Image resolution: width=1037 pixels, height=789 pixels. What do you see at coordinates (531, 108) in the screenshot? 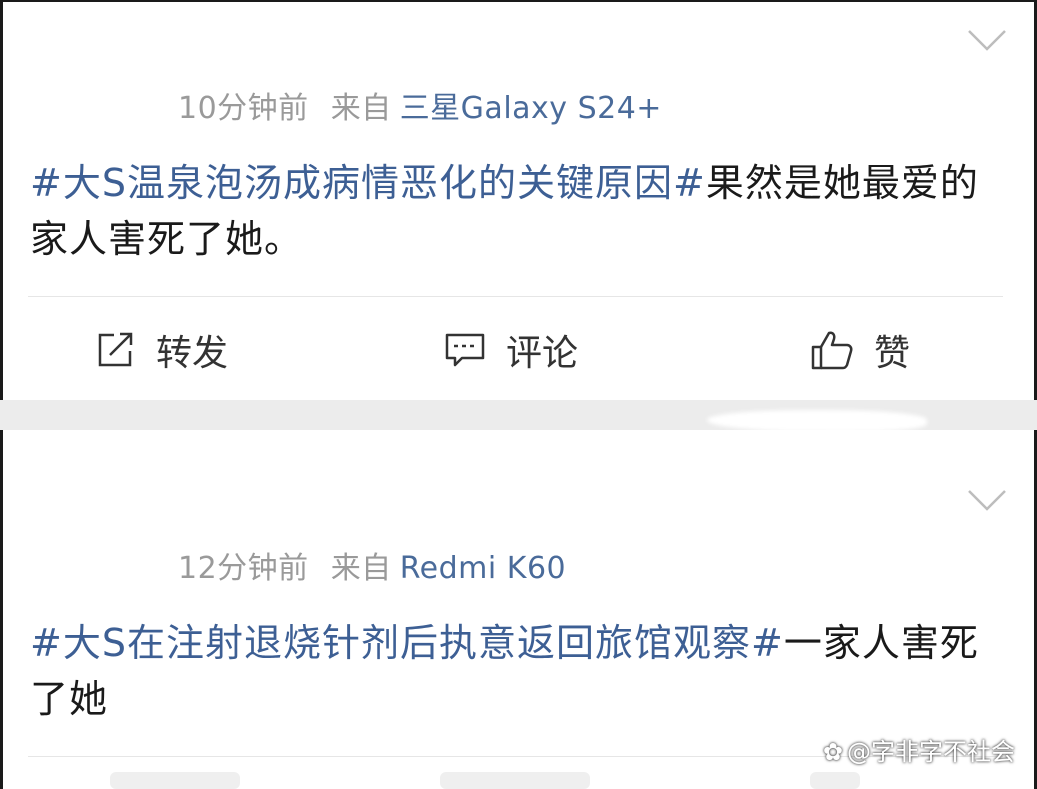
I see `device-name: 三星Galaxy S24+` at bounding box center [531, 108].